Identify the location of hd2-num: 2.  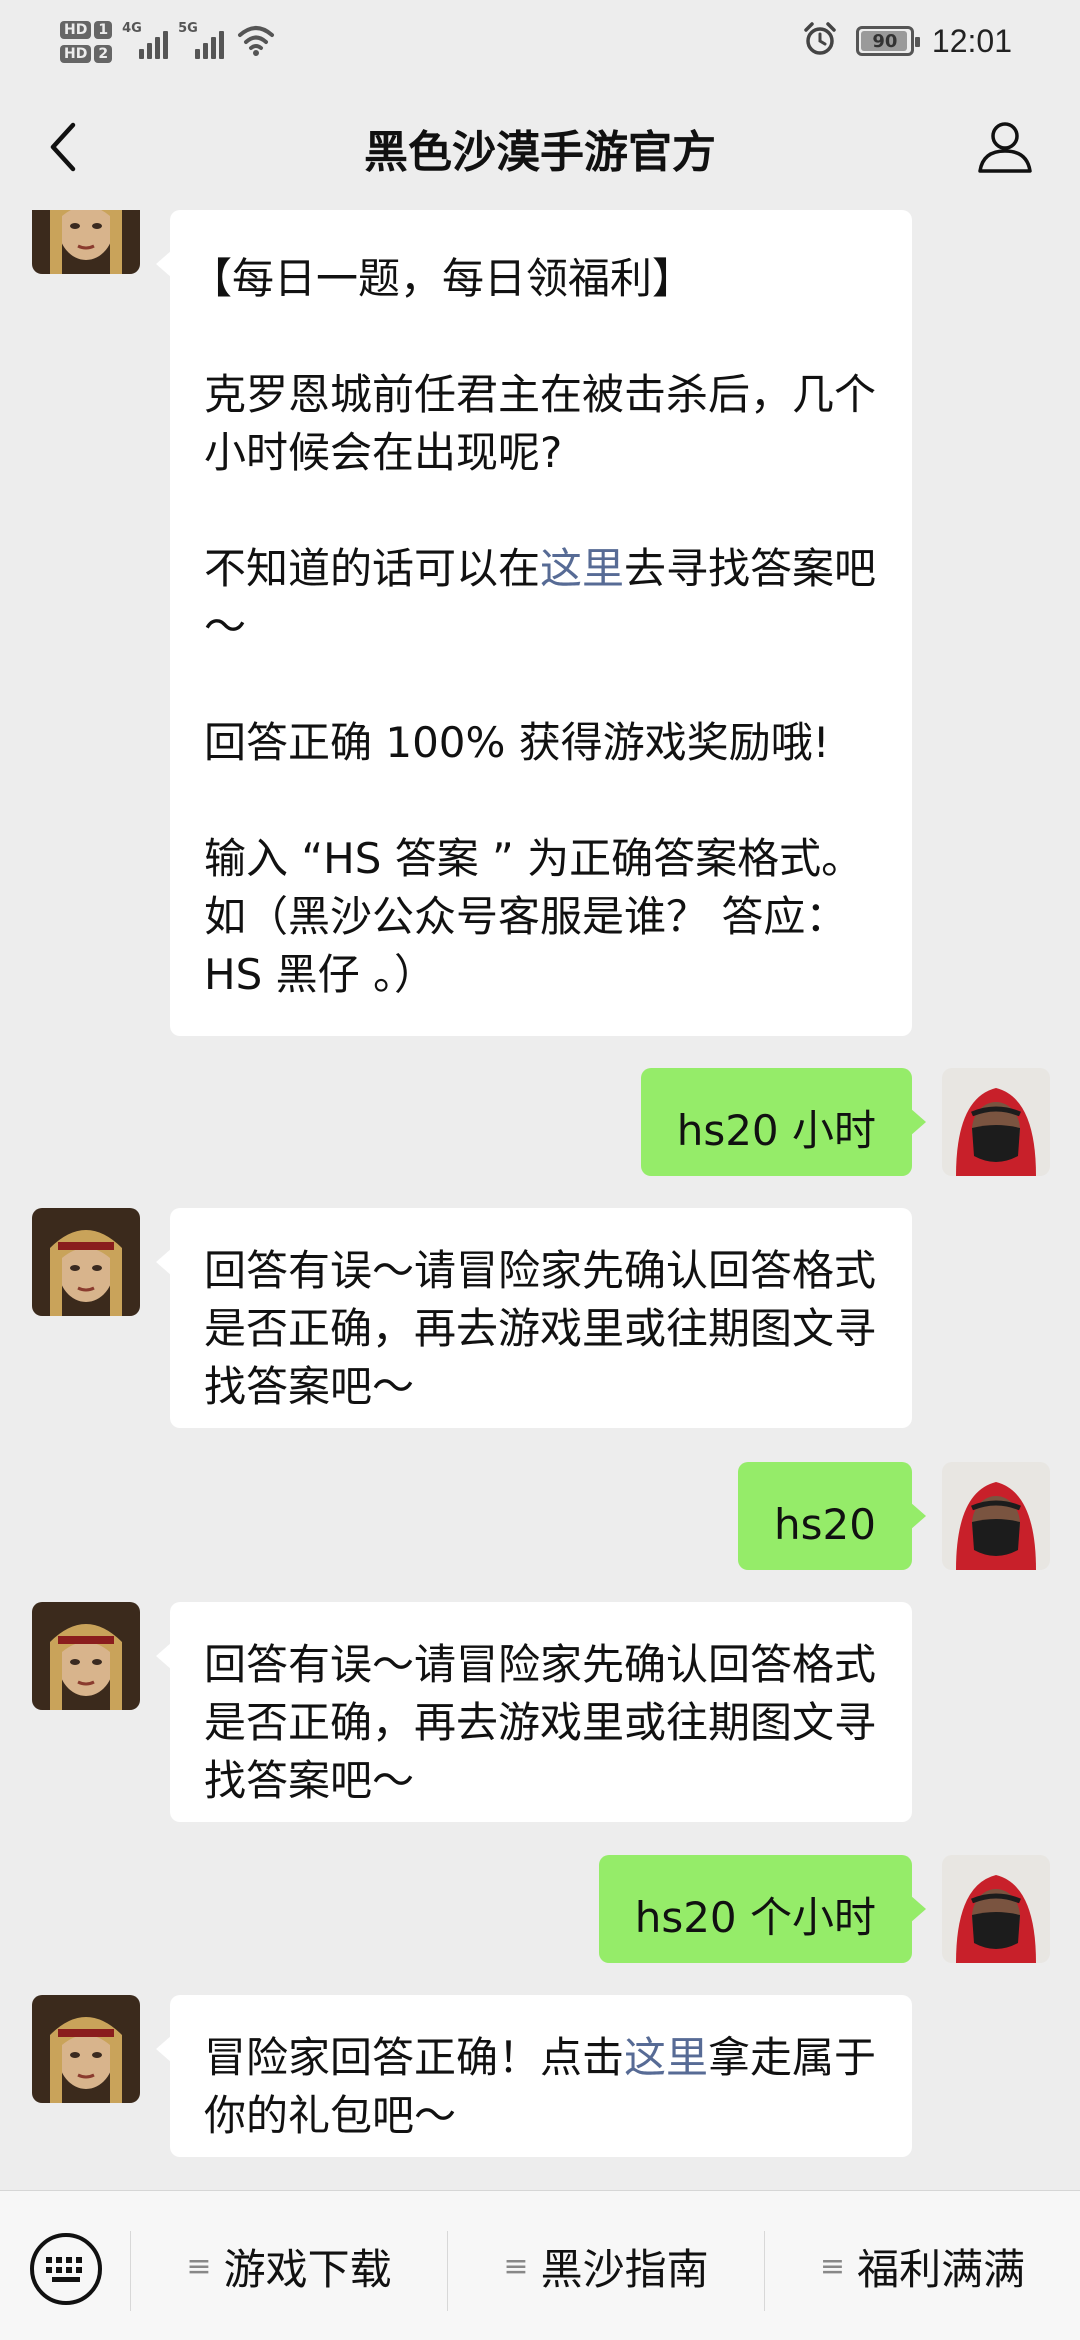
(103, 54).